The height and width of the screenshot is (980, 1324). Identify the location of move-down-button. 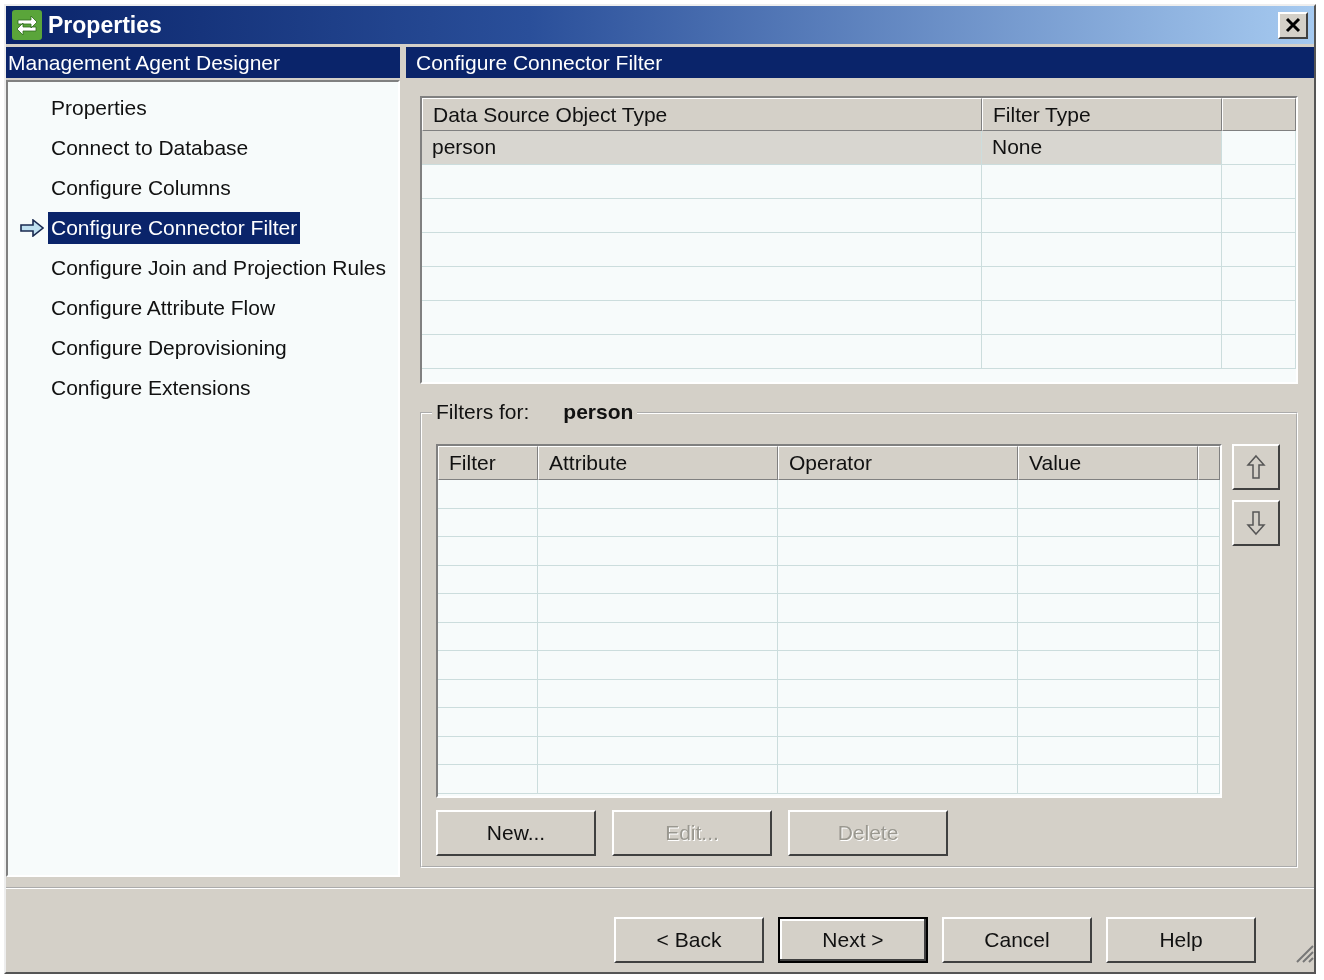
(1256, 523).